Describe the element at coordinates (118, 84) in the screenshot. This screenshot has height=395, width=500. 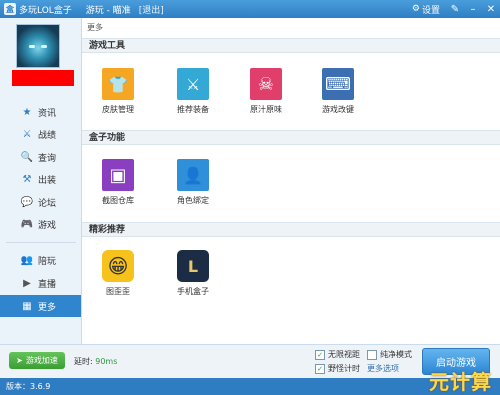
I see `shirt-icon: 👕` at that location.